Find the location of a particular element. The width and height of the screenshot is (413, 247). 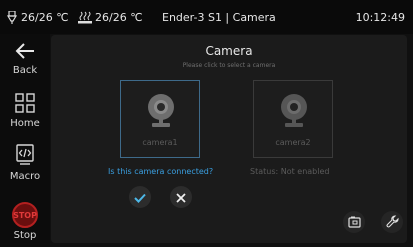

window-title: Ender-3 S1 | Camera is located at coordinates (219, 17).